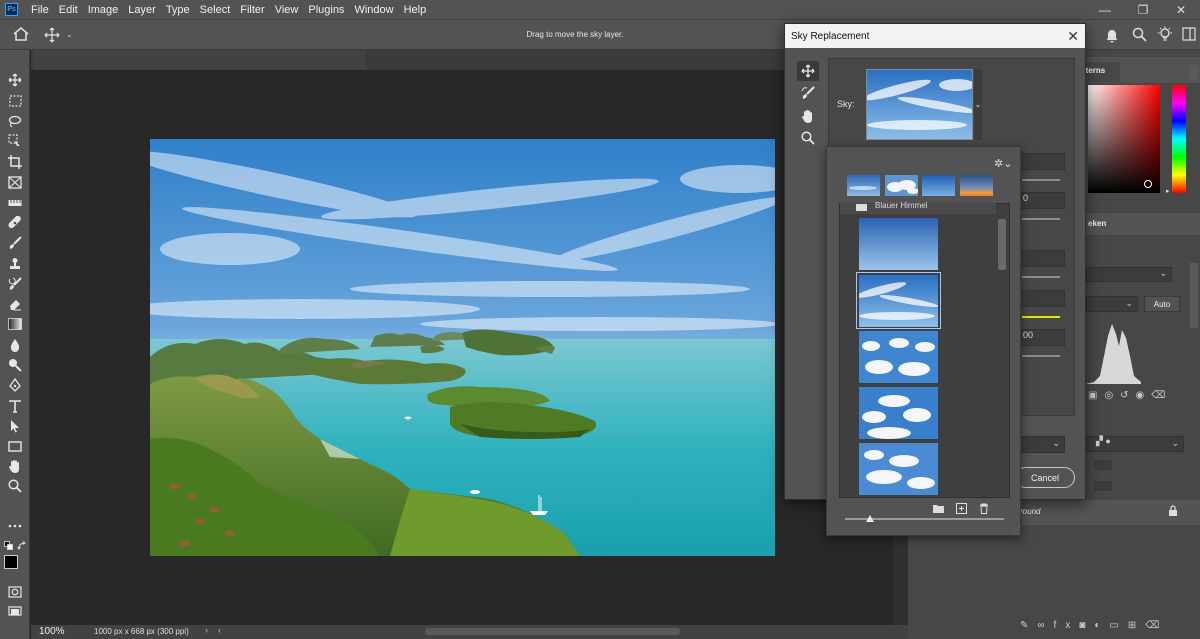 This screenshot has width=1200, height=639. What do you see at coordinates (978, 104) in the screenshot?
I see `sky-dropdown-chevron-icon: ⌄` at bounding box center [978, 104].